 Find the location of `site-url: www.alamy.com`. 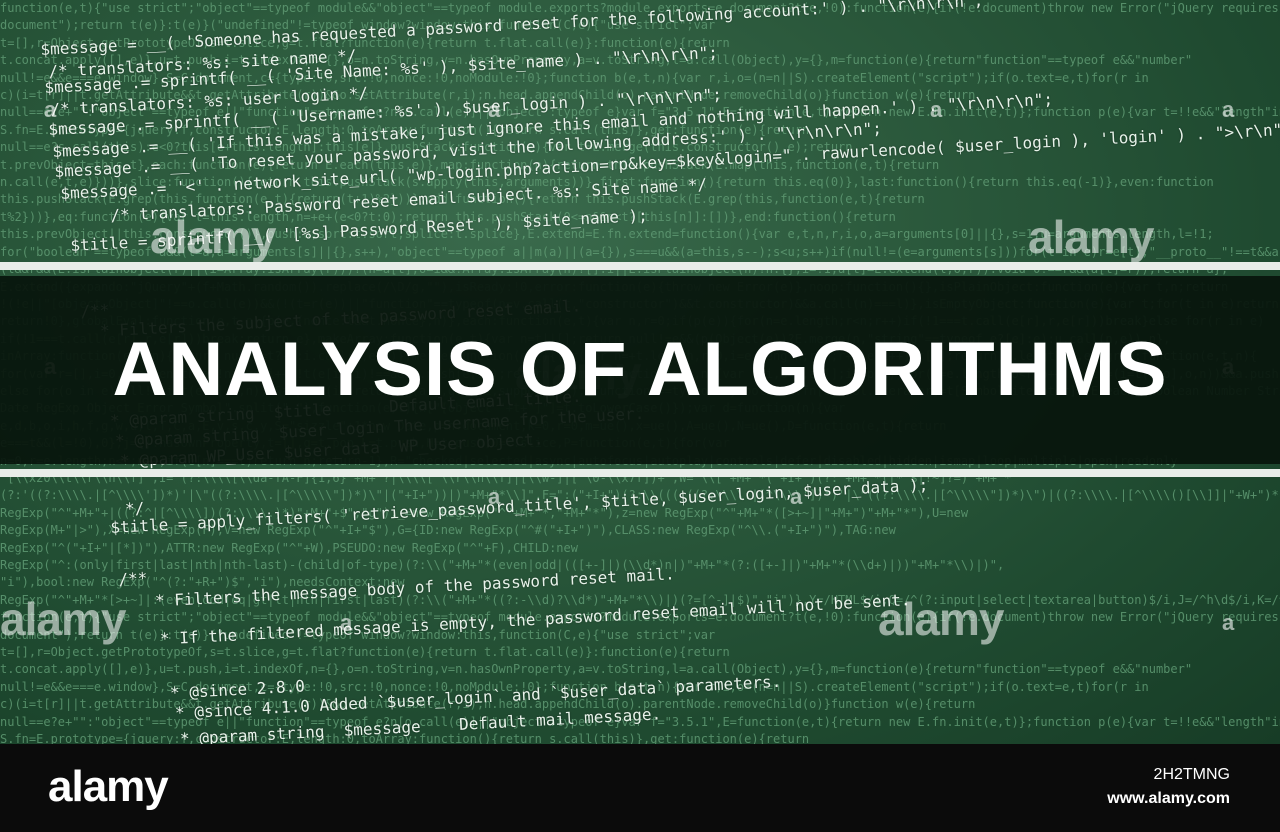

site-url: www.alamy.com is located at coordinates (1168, 798).